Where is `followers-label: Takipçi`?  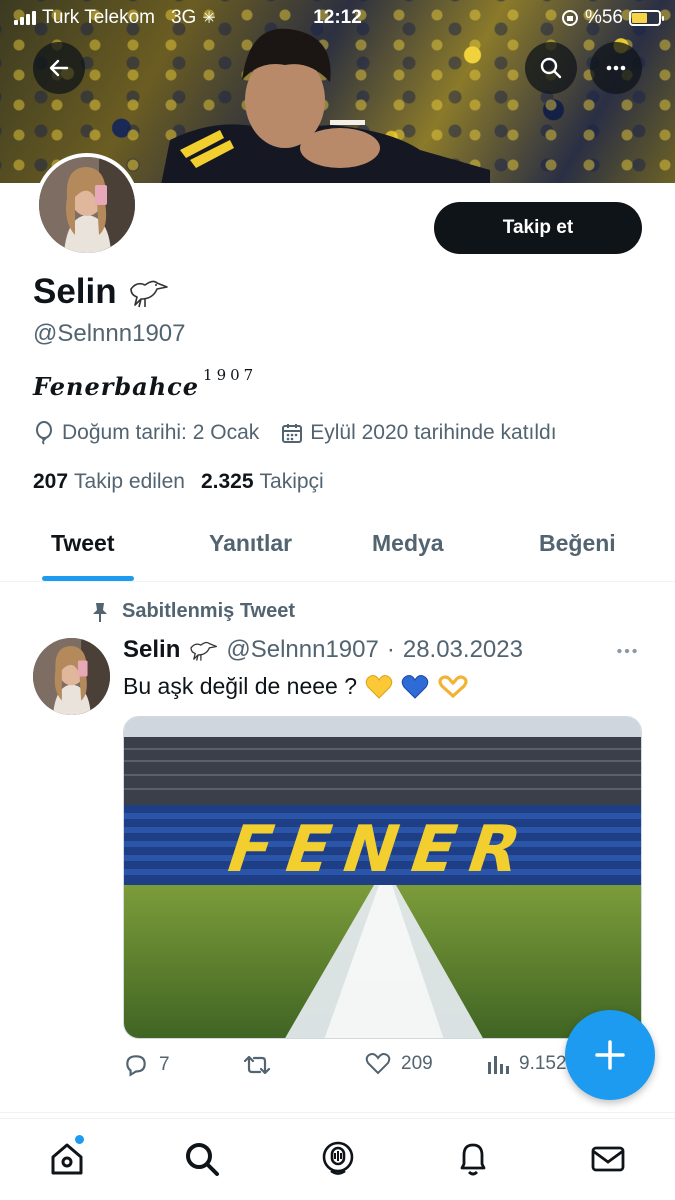
followers-label: Takipçi is located at coordinates (291, 481).